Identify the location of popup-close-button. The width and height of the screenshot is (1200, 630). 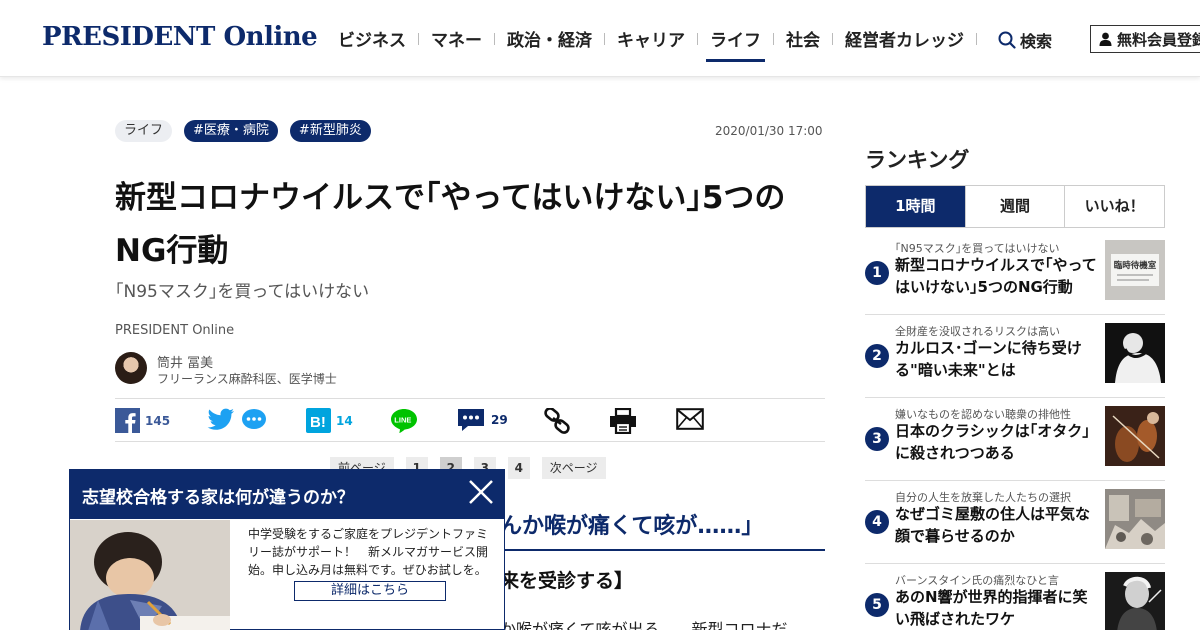
(481, 492).